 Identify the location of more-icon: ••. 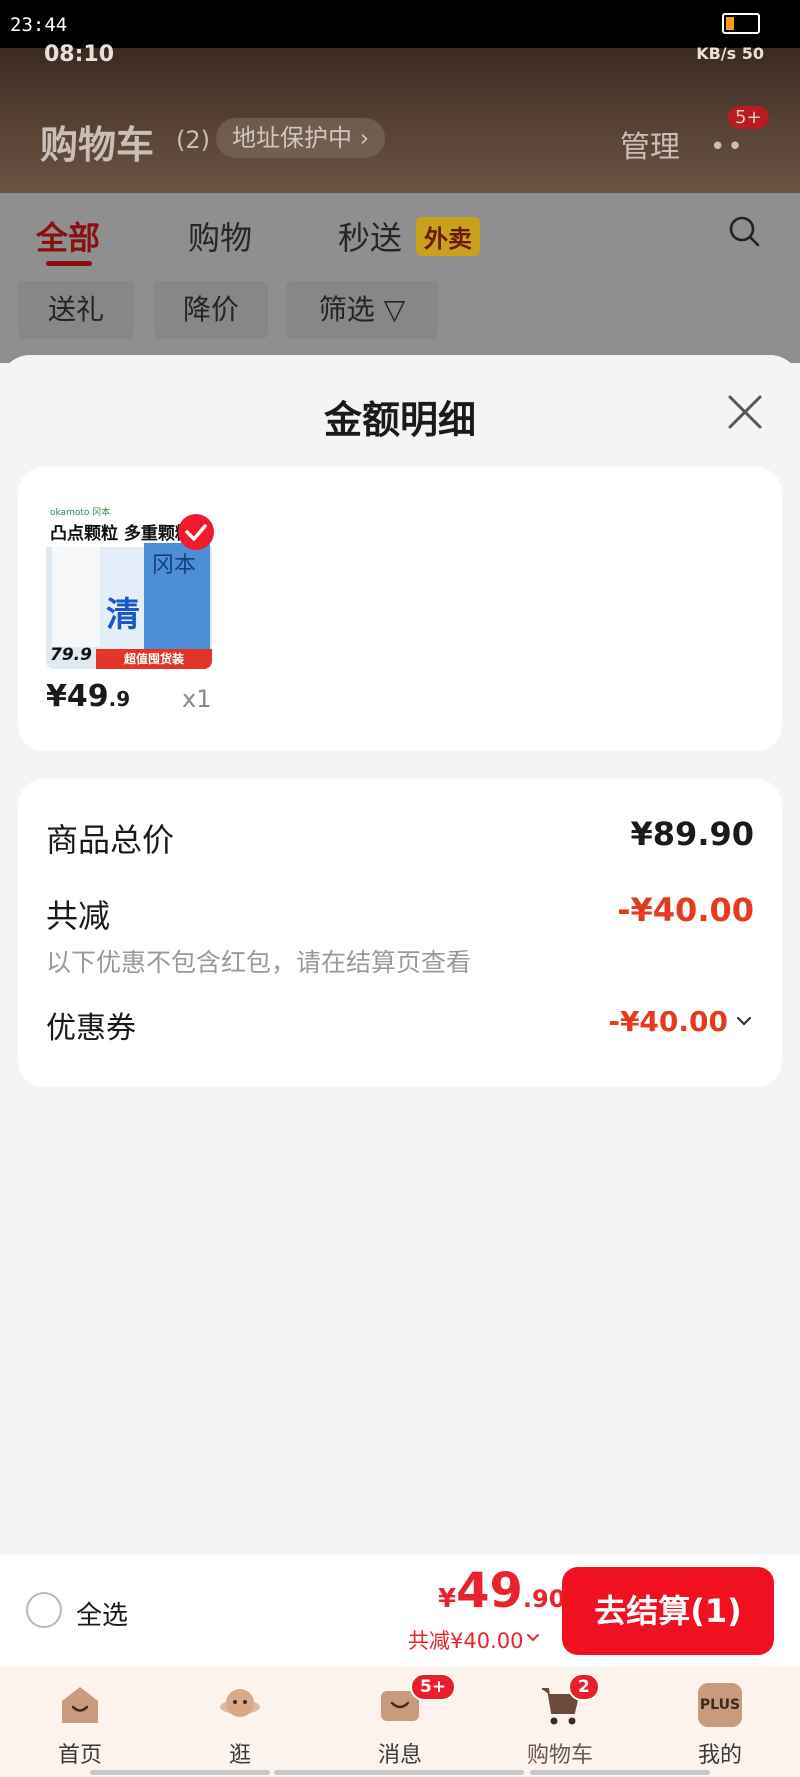
(727, 147).